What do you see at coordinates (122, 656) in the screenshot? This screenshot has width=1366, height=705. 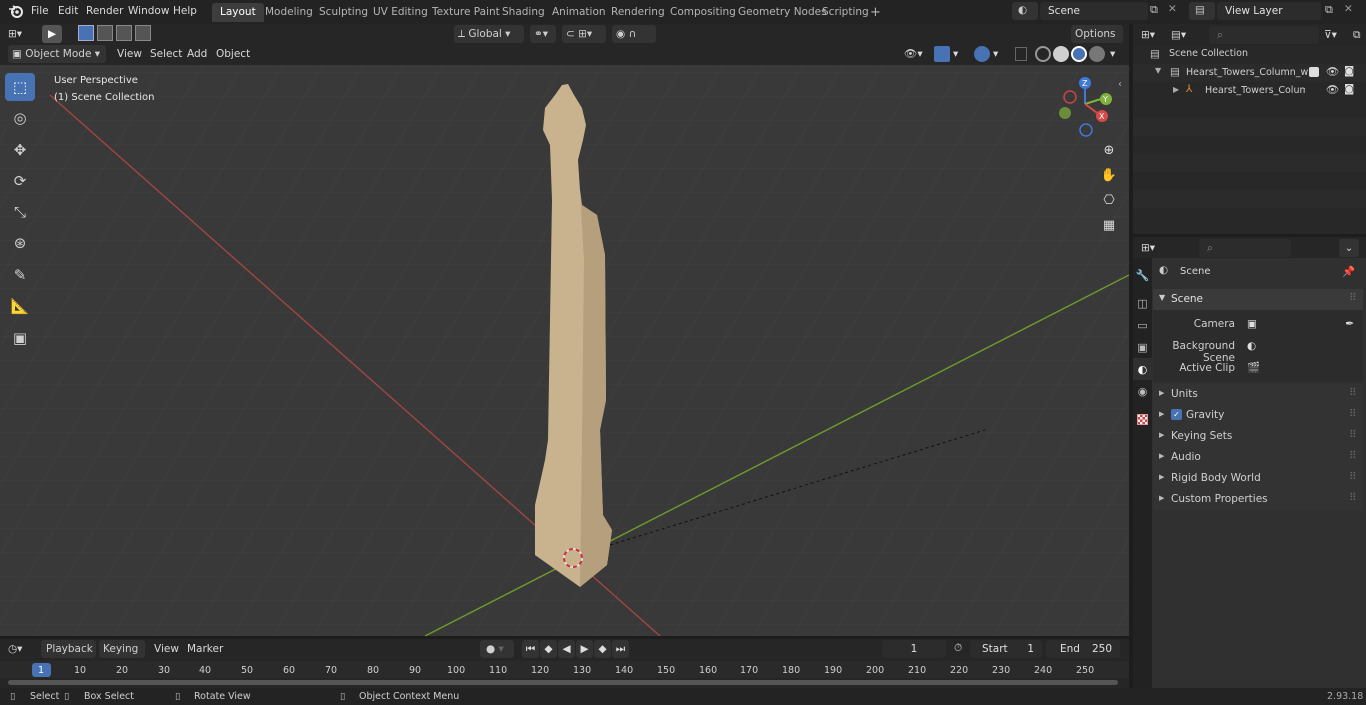 I see `keying-dropdown: Keying ▾` at bounding box center [122, 656].